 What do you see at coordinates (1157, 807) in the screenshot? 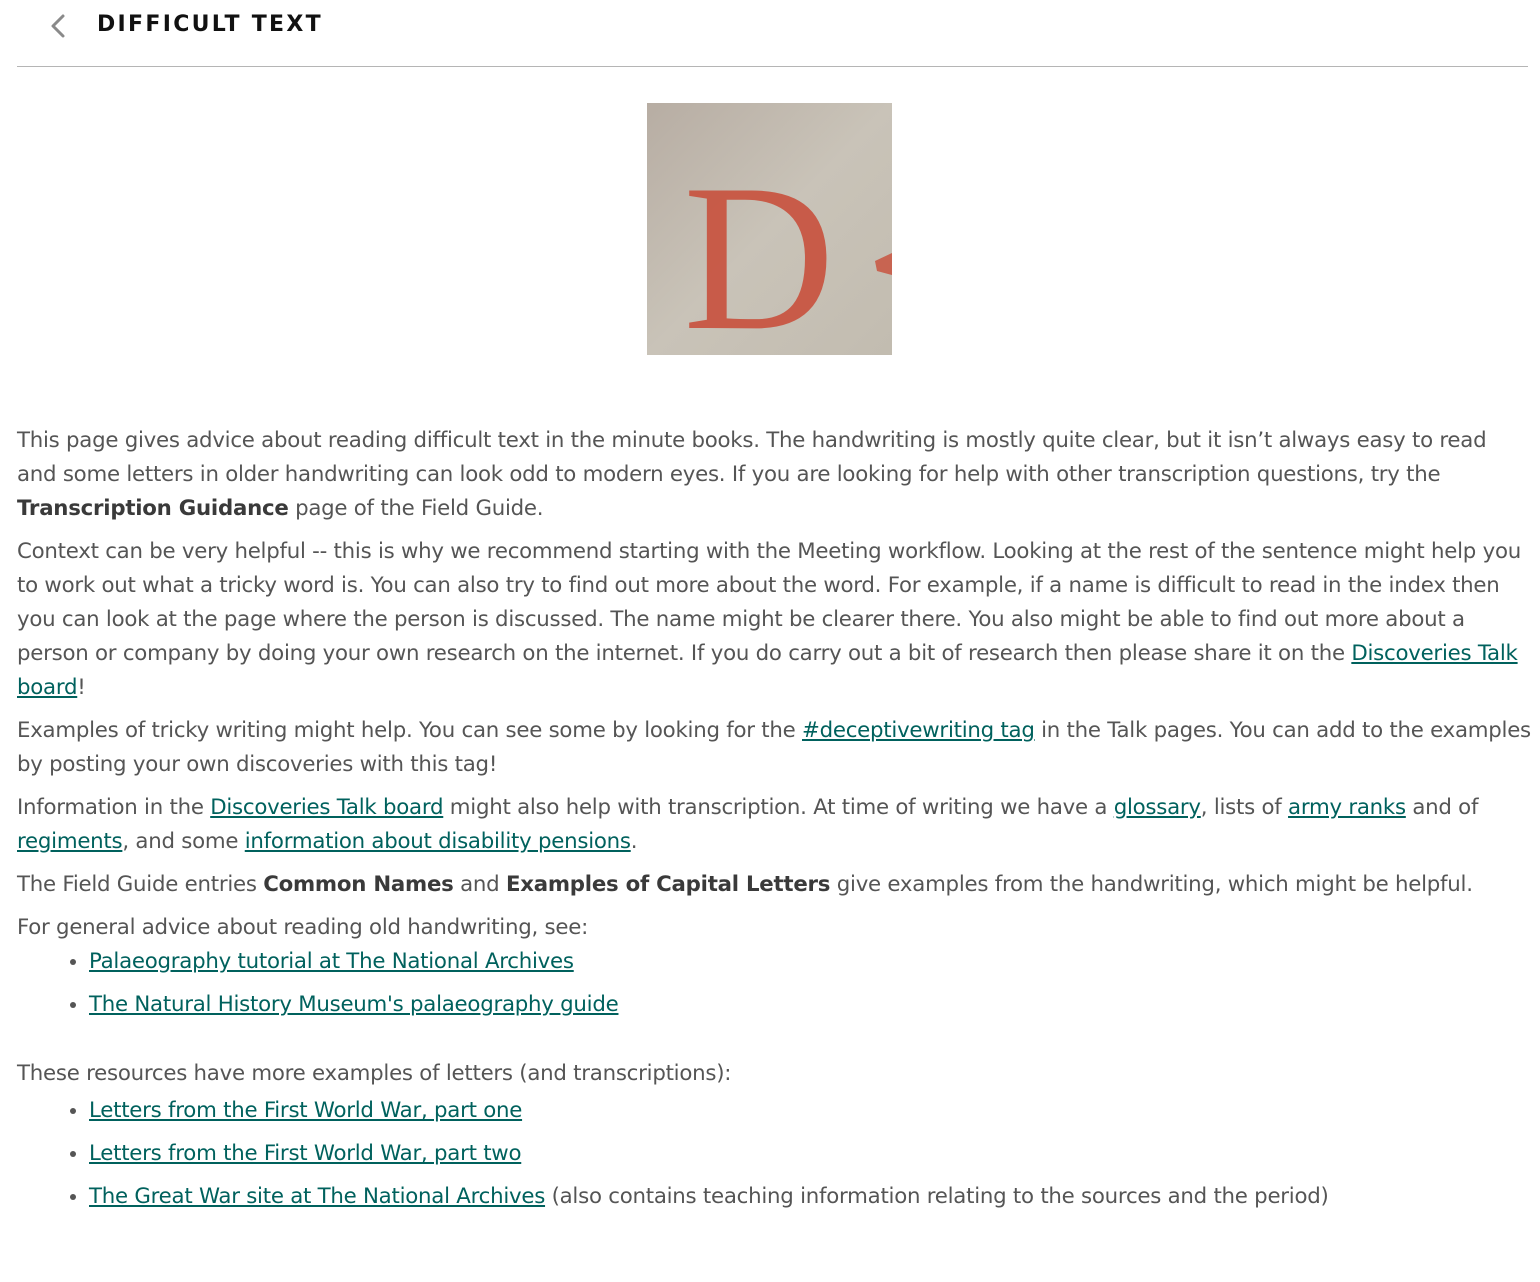
I see `glossary-link: glossary` at bounding box center [1157, 807].